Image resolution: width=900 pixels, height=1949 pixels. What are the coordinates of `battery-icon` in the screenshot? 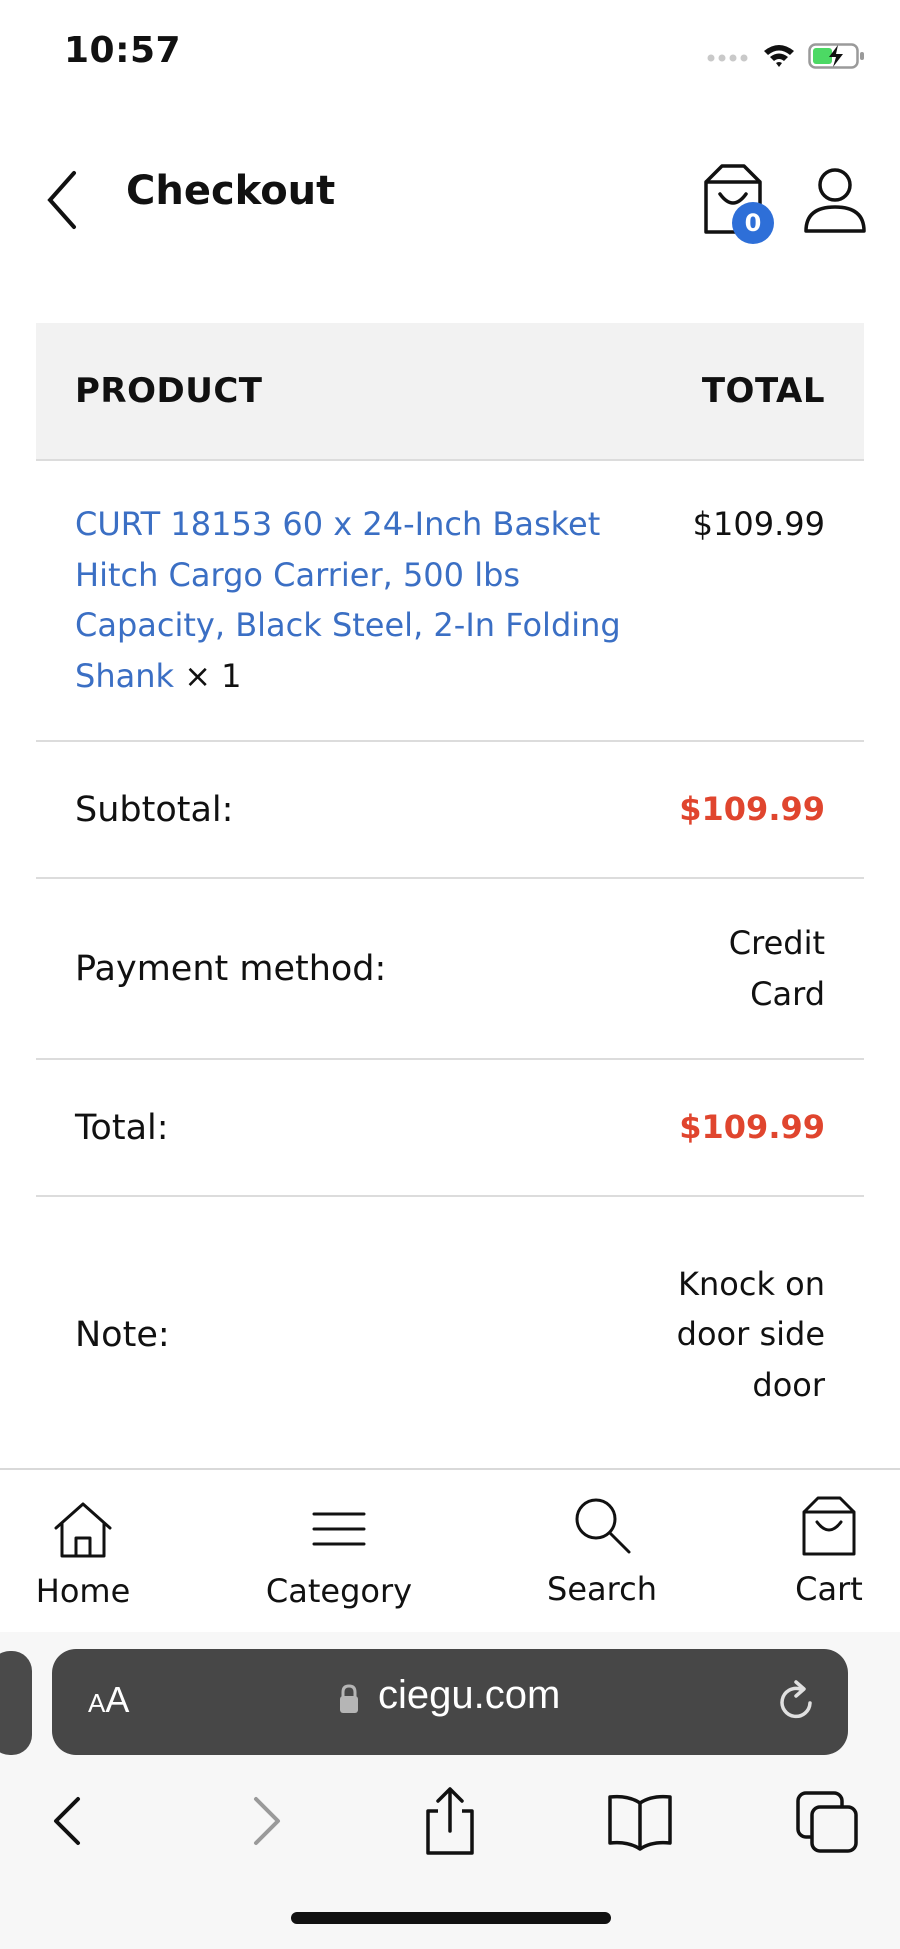 It's located at (836, 56).